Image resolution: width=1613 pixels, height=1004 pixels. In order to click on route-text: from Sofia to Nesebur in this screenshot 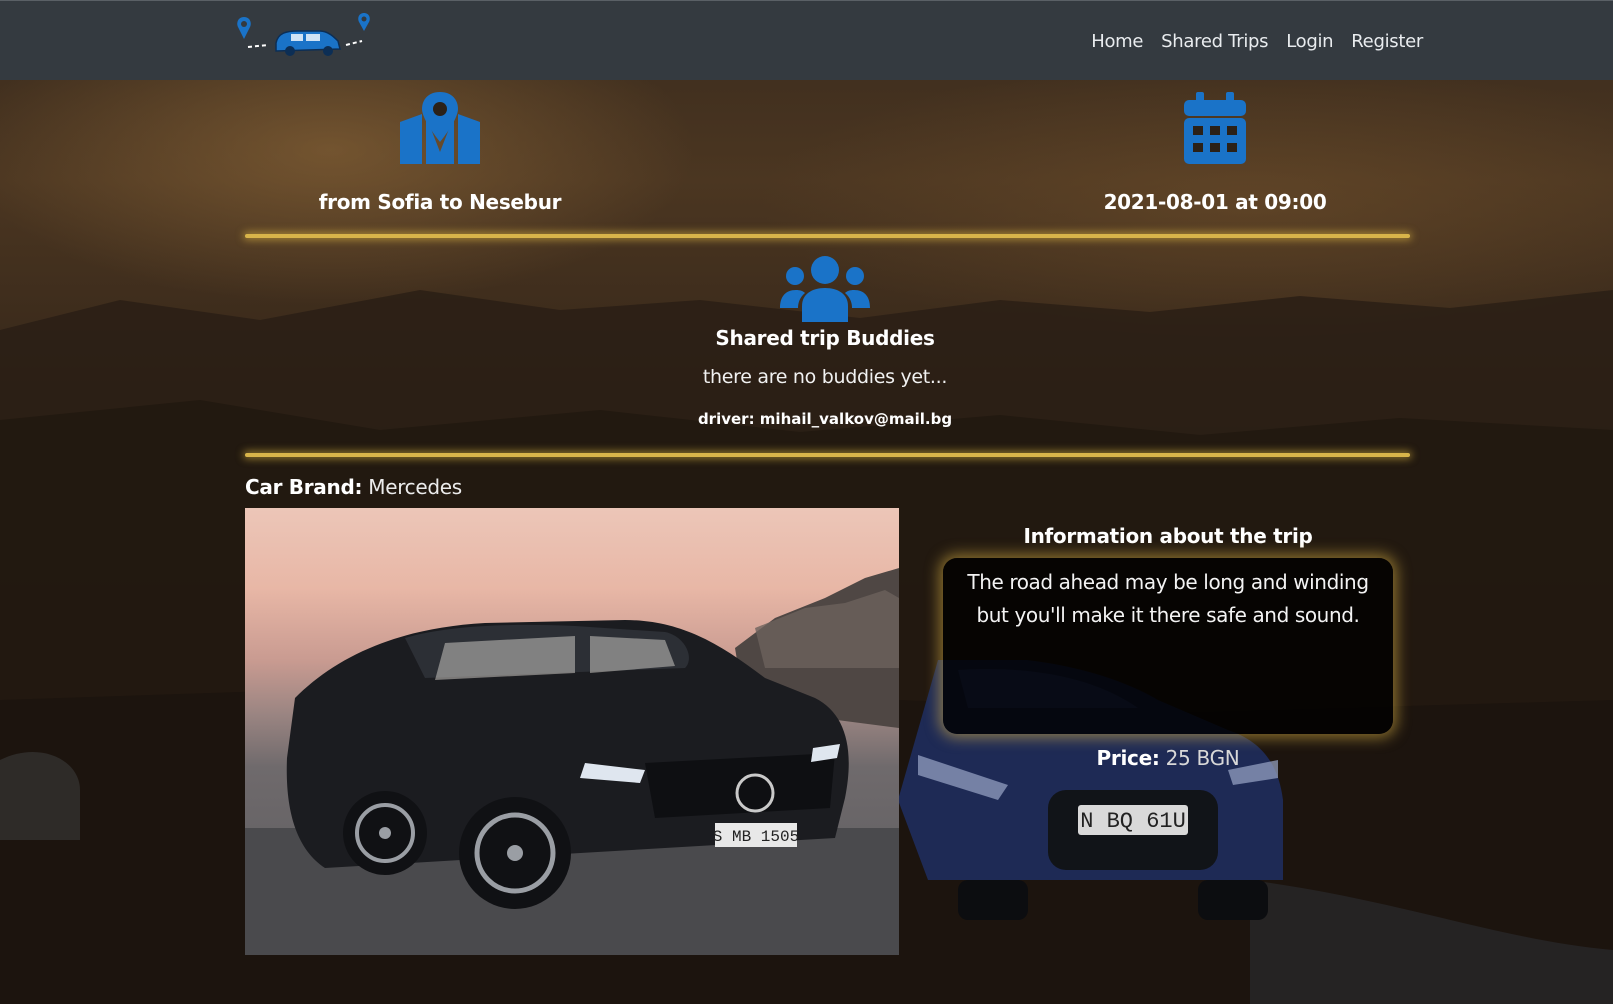, I will do `click(440, 202)`.